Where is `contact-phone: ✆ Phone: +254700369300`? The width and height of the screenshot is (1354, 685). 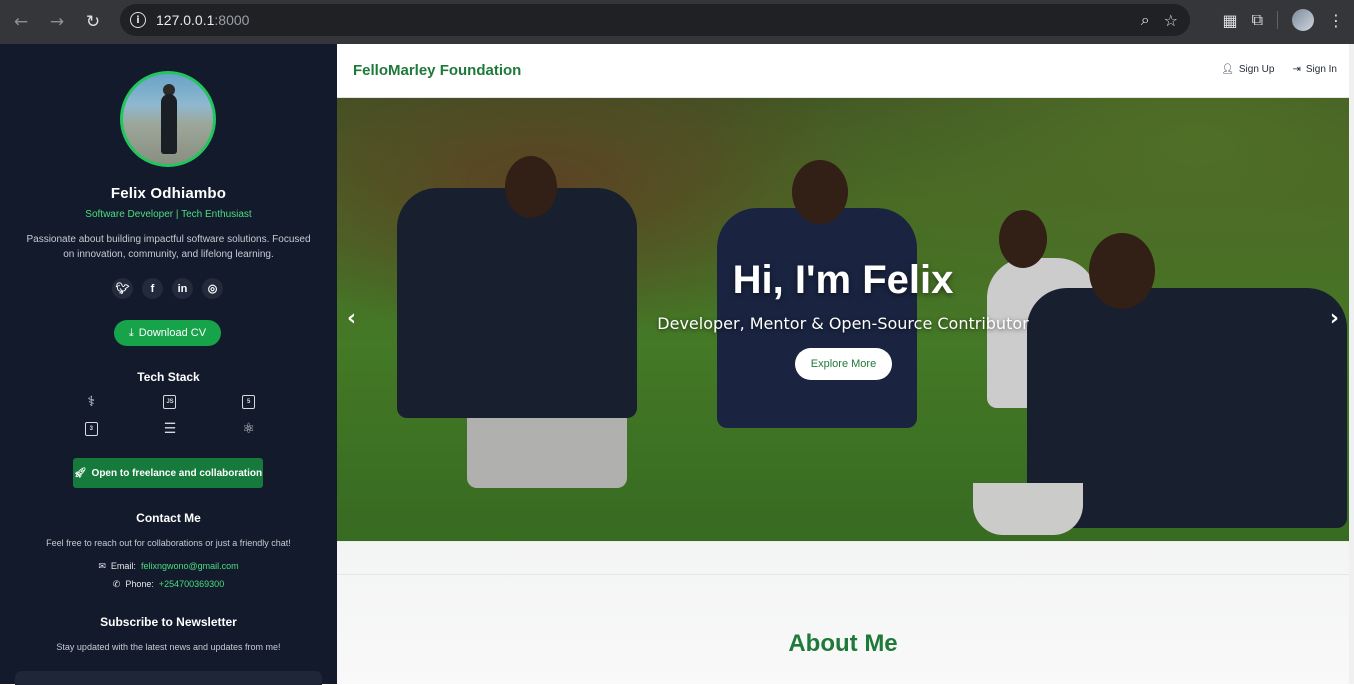
contact-phone: ✆ Phone: +254700369300 is located at coordinates (168, 584).